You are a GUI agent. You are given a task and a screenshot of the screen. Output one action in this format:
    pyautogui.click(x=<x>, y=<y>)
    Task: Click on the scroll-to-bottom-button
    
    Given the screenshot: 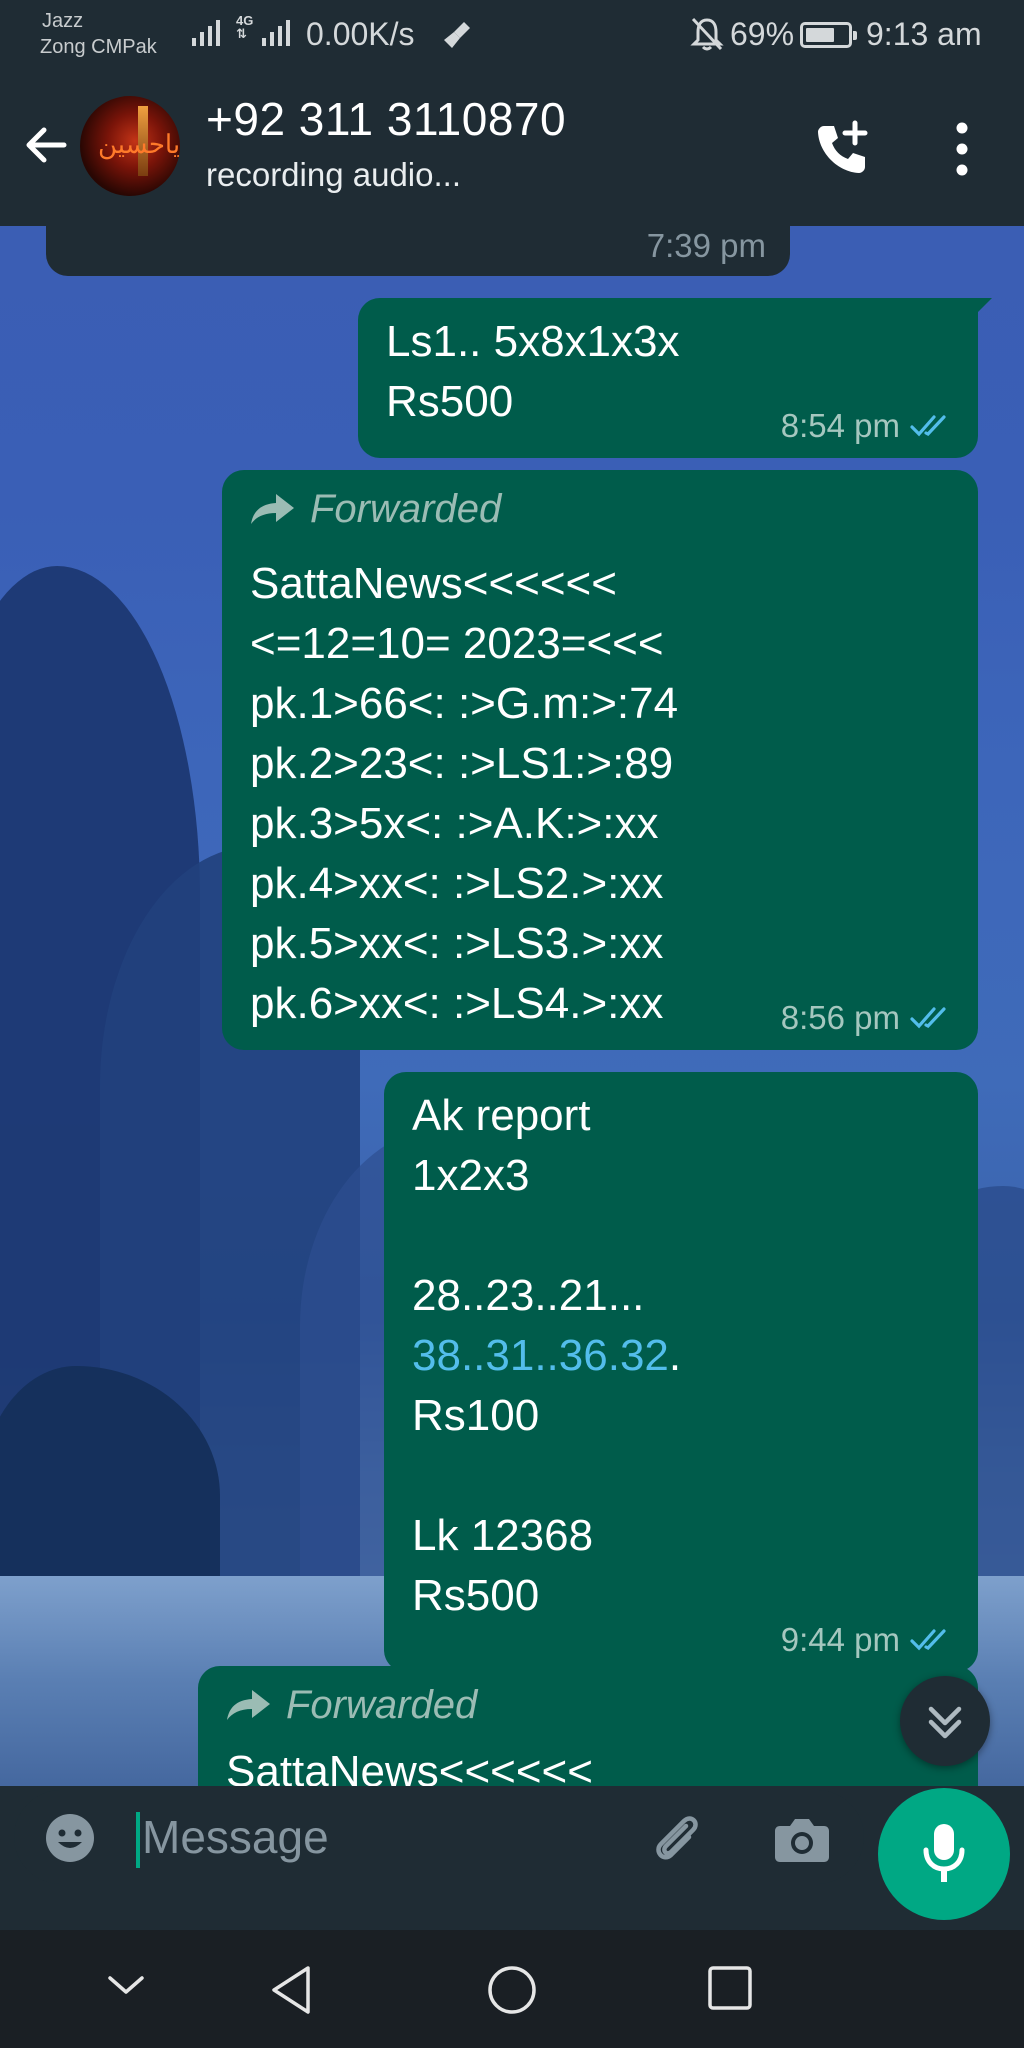 What is the action you would take?
    pyautogui.click(x=945, y=1721)
    